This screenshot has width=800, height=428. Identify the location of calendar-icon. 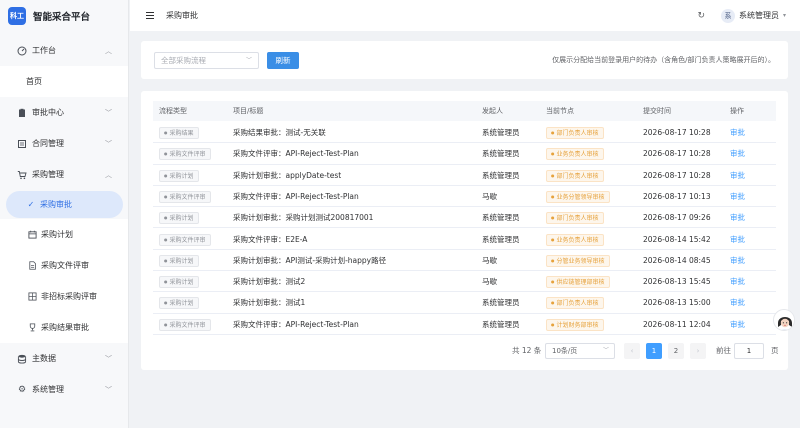
(32, 235).